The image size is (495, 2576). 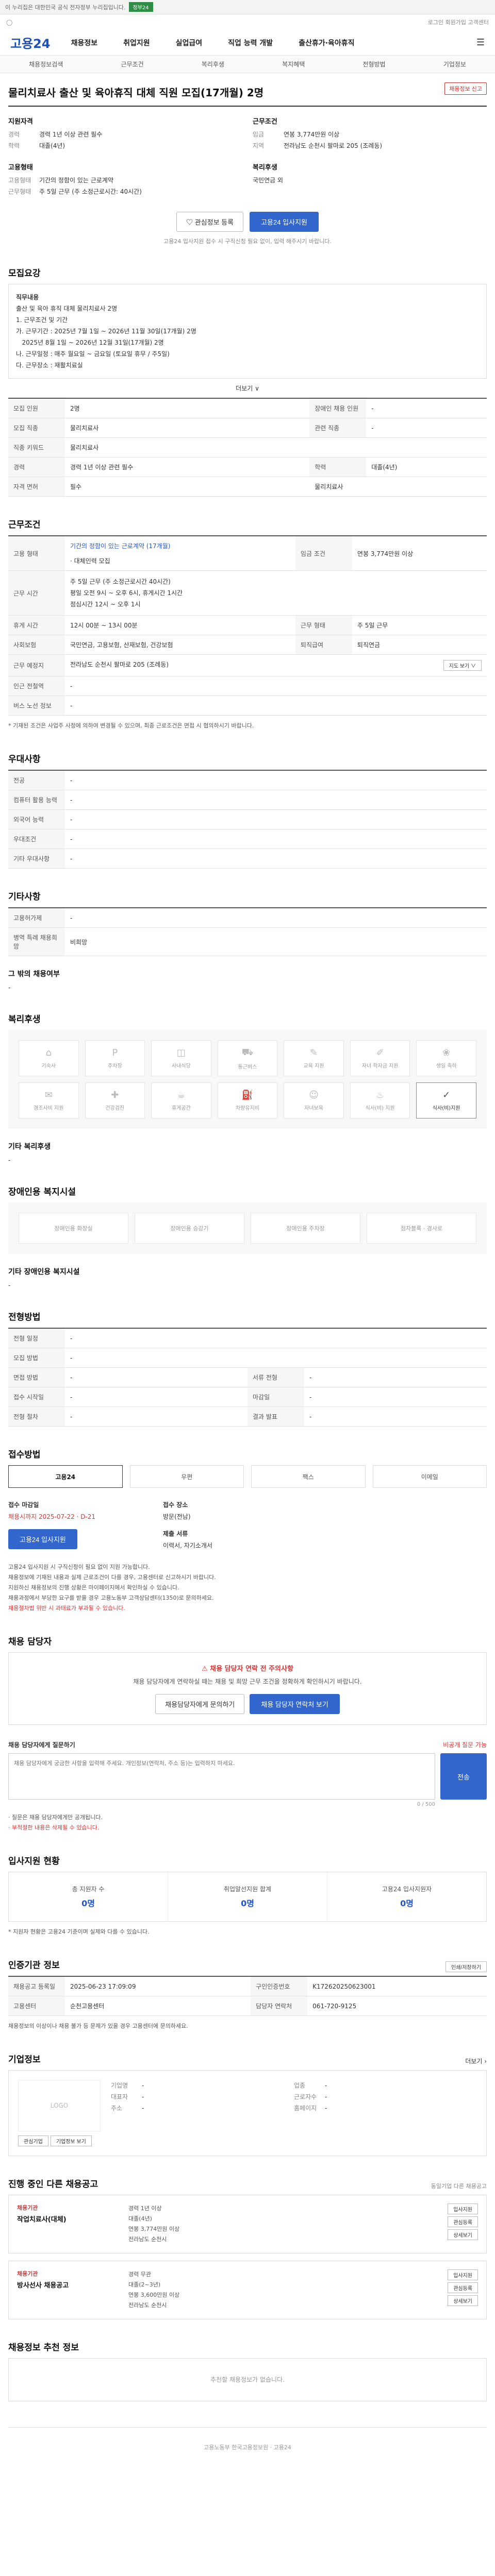 I want to click on welfare-item: ✓ 식사(비)지원, so click(x=446, y=1100).